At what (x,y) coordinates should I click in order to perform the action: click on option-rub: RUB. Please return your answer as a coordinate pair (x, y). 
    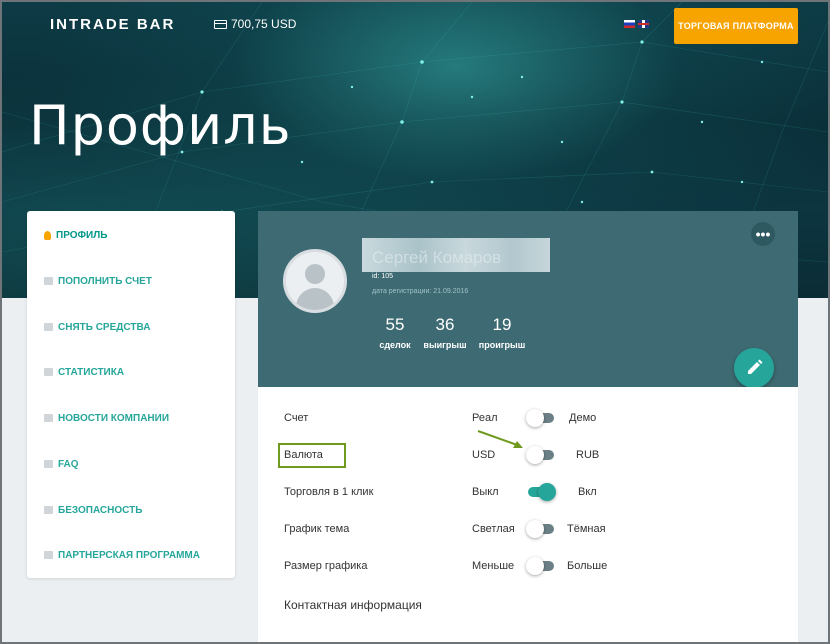
    Looking at the image, I should click on (588, 455).